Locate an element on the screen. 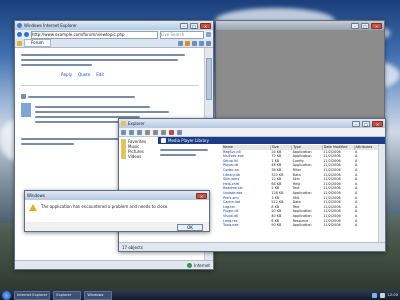 The image size is (400, 300). ok-button: OK is located at coordinates (190, 227).